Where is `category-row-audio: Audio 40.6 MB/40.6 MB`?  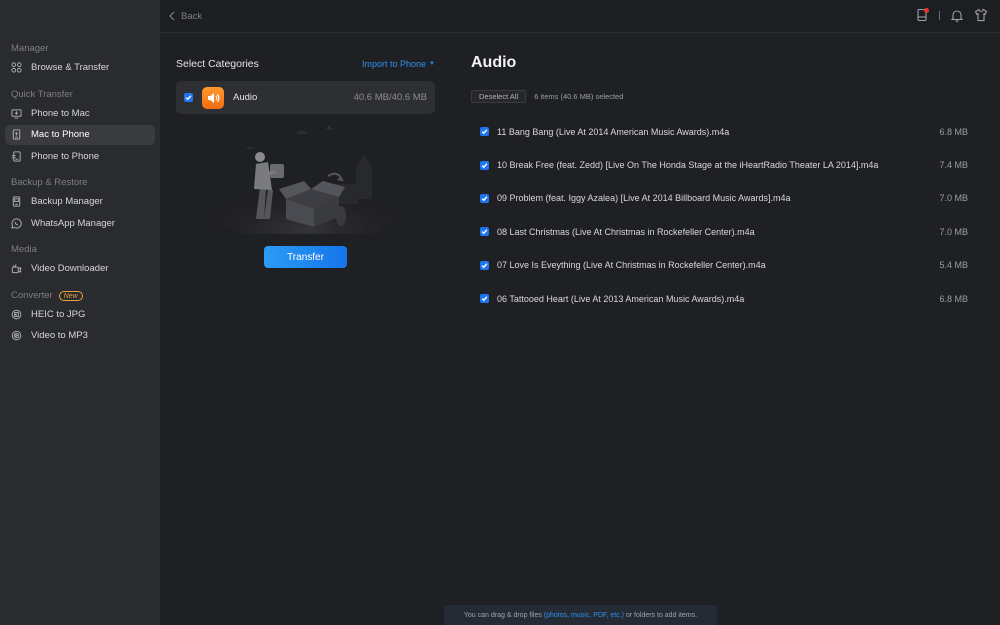 category-row-audio: Audio 40.6 MB/40.6 MB is located at coordinates (305, 97).